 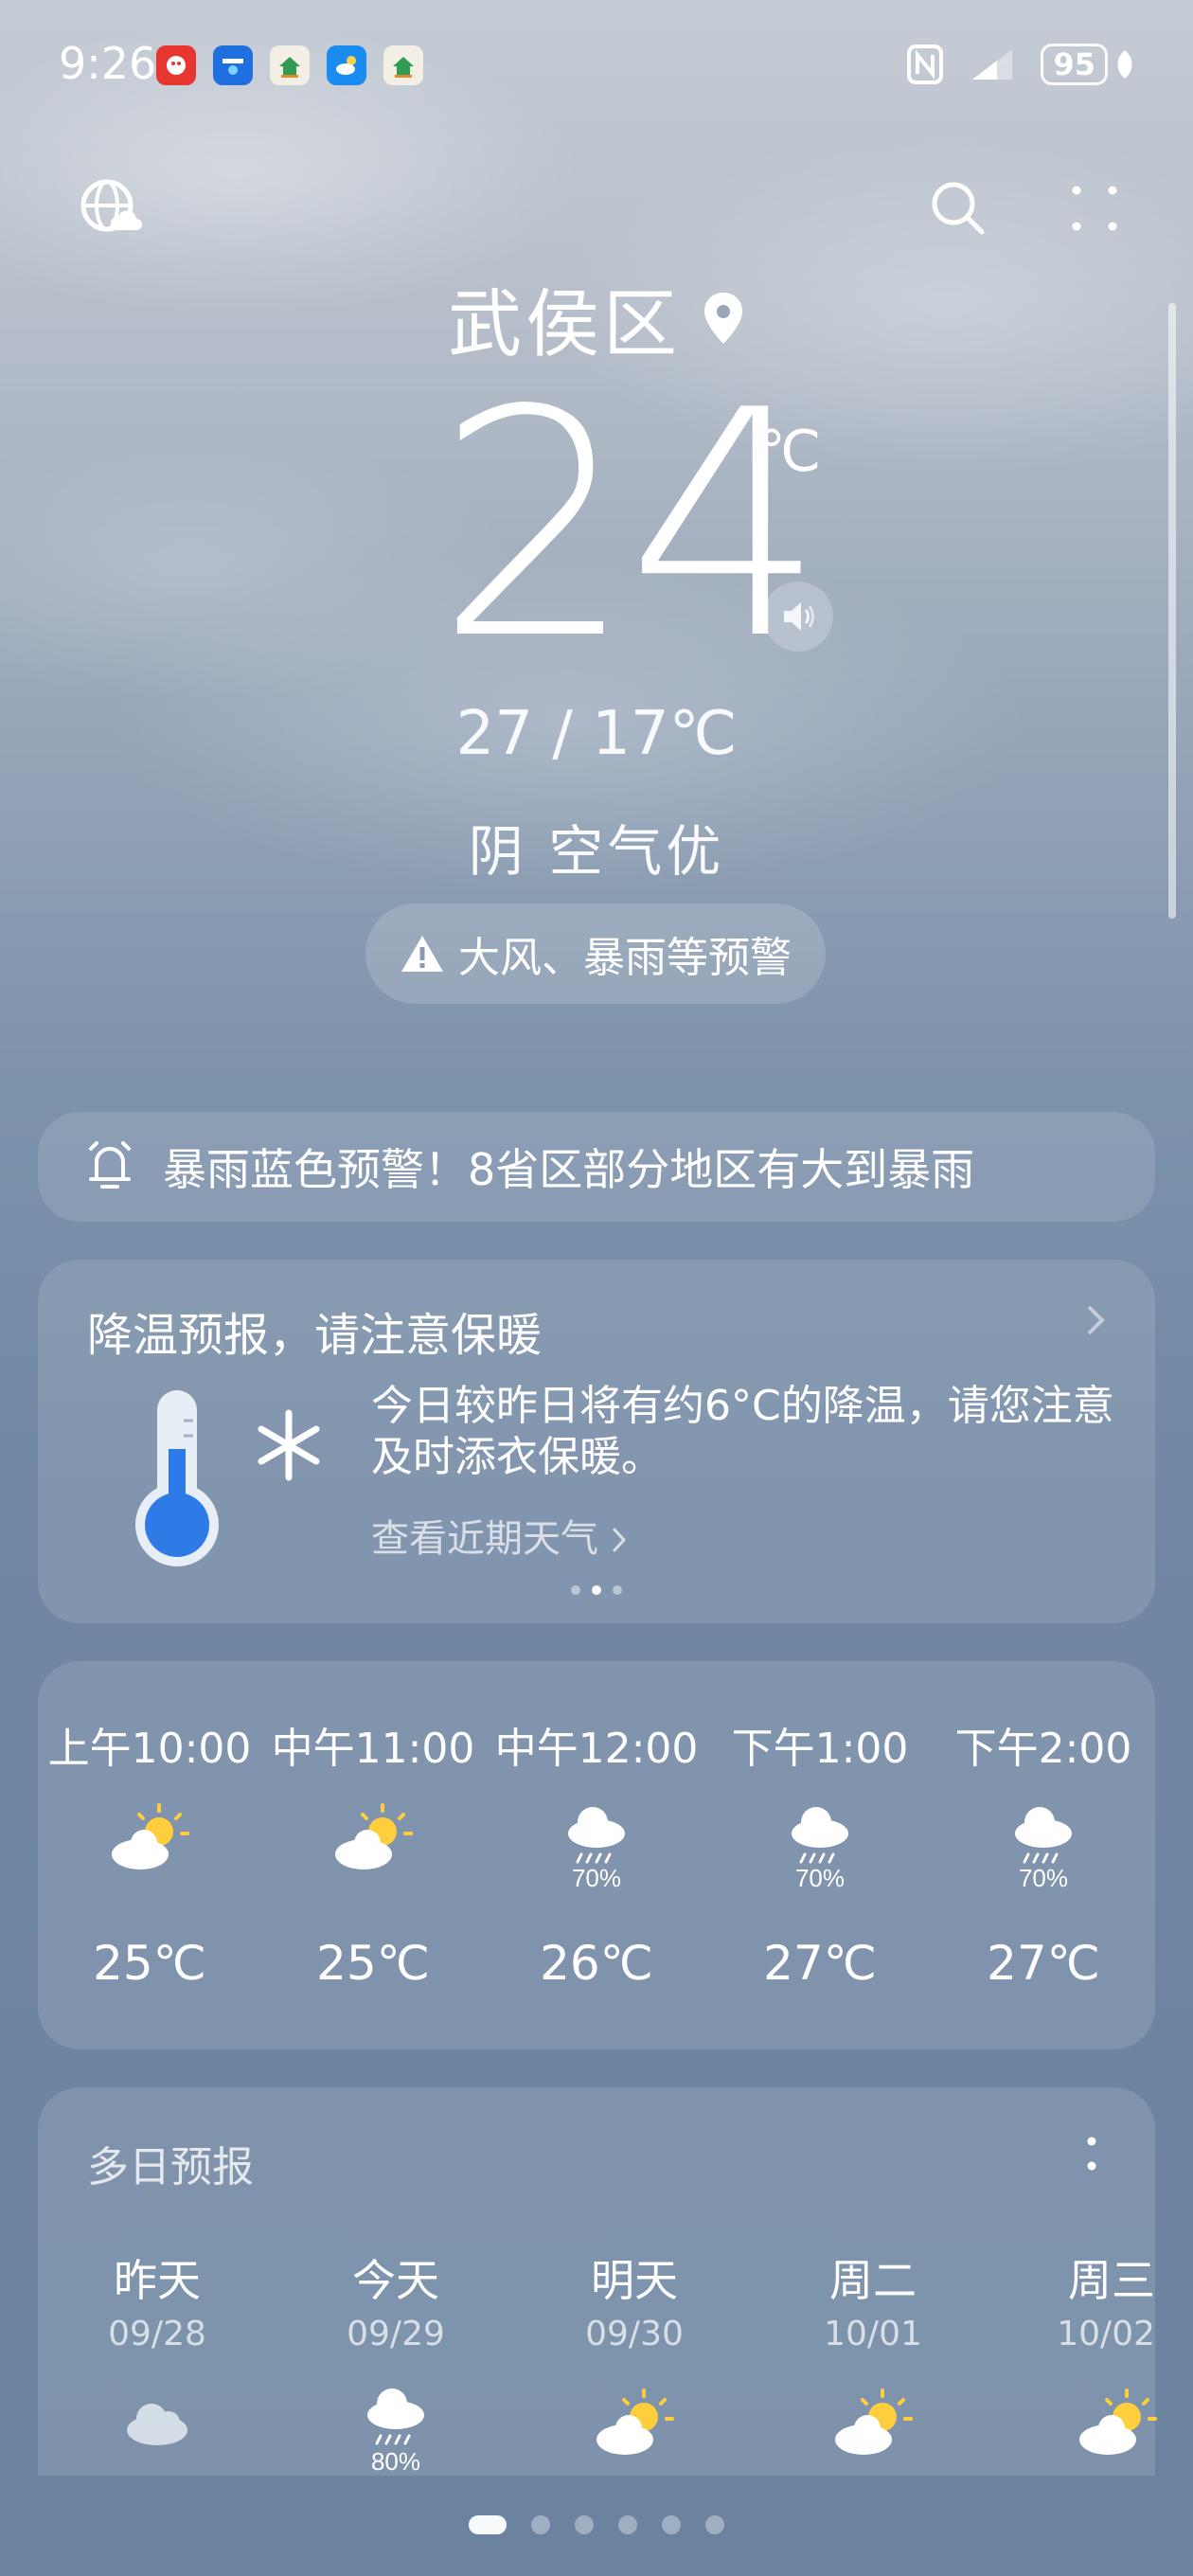 What do you see at coordinates (596, 1749) in the screenshot?
I see `hour-time: 中午12:00` at bounding box center [596, 1749].